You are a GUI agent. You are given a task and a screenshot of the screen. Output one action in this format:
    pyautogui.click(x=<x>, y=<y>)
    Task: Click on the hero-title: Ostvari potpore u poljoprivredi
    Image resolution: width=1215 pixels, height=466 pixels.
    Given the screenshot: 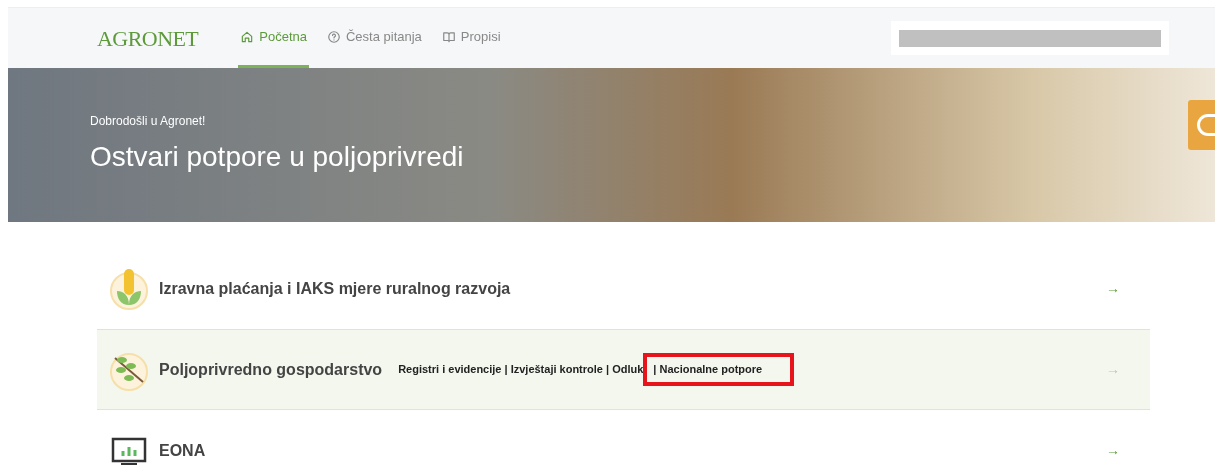 What is the action you would take?
    pyautogui.click(x=277, y=157)
    